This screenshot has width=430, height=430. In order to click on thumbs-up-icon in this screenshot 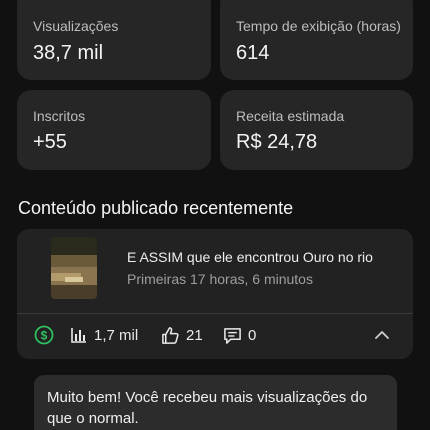, I will do `click(170, 335)`.